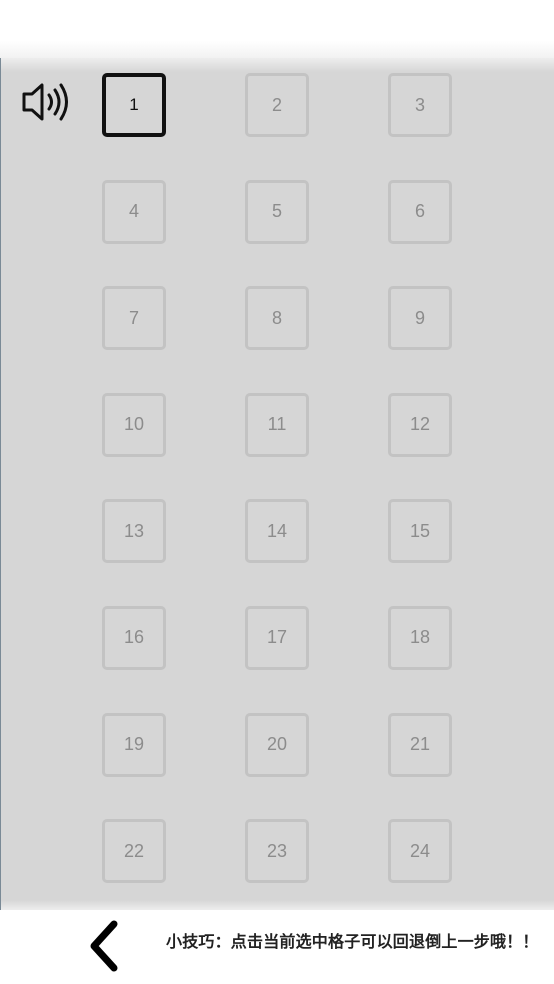 This screenshot has width=554, height=984. Describe the element at coordinates (420, 424) in the screenshot. I see `level-cell-12: 12` at that location.